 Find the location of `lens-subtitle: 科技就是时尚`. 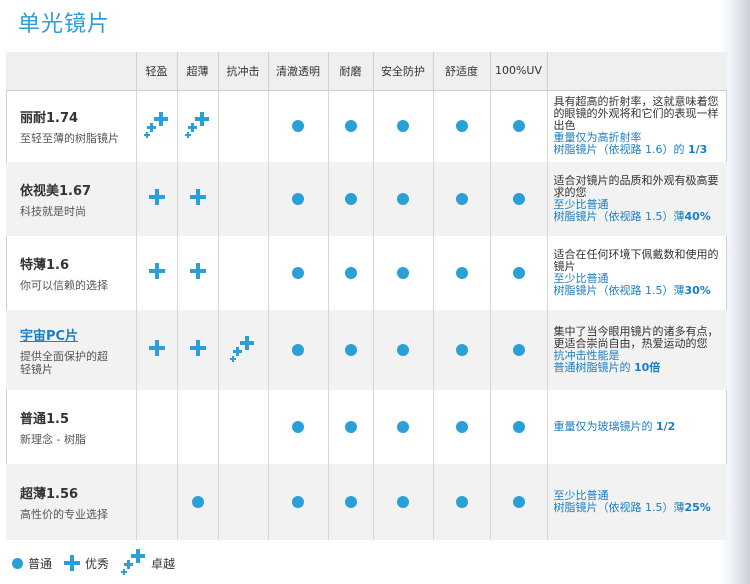

lens-subtitle: 科技就是时尚 is located at coordinates (53, 211).